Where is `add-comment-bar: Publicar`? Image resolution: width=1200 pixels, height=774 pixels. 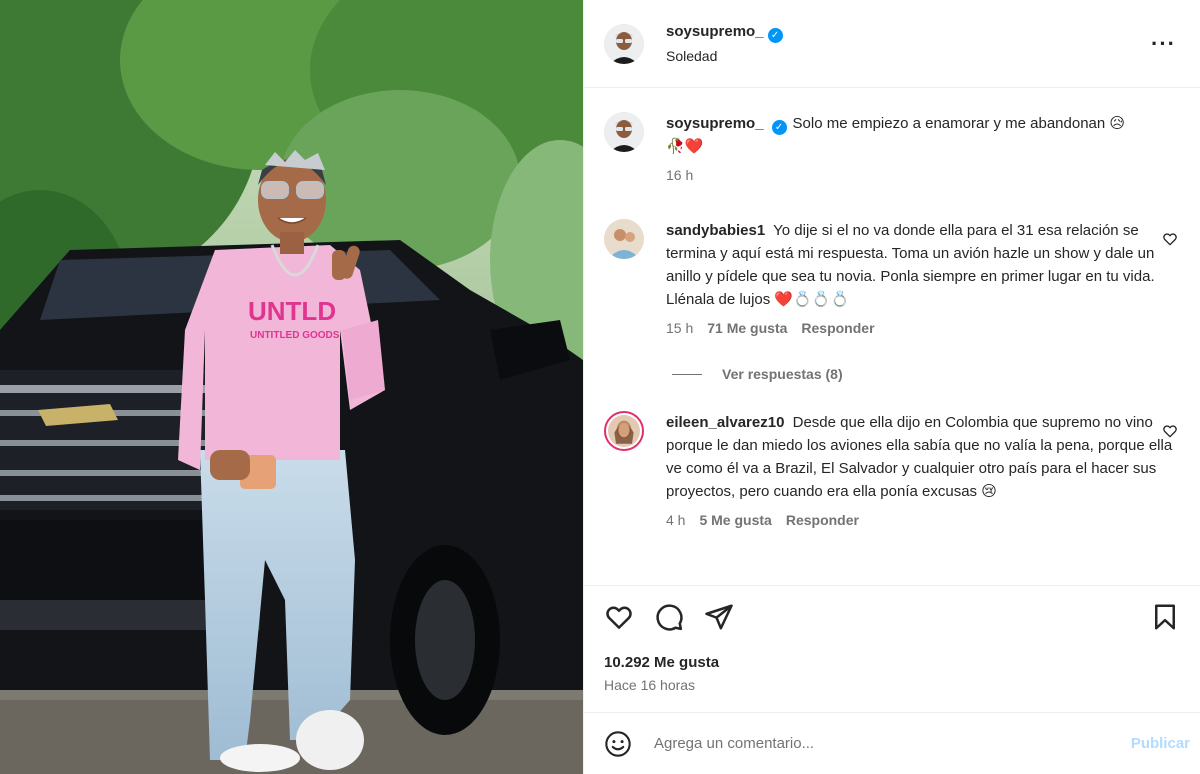
add-comment-bar: Publicar is located at coordinates (892, 743).